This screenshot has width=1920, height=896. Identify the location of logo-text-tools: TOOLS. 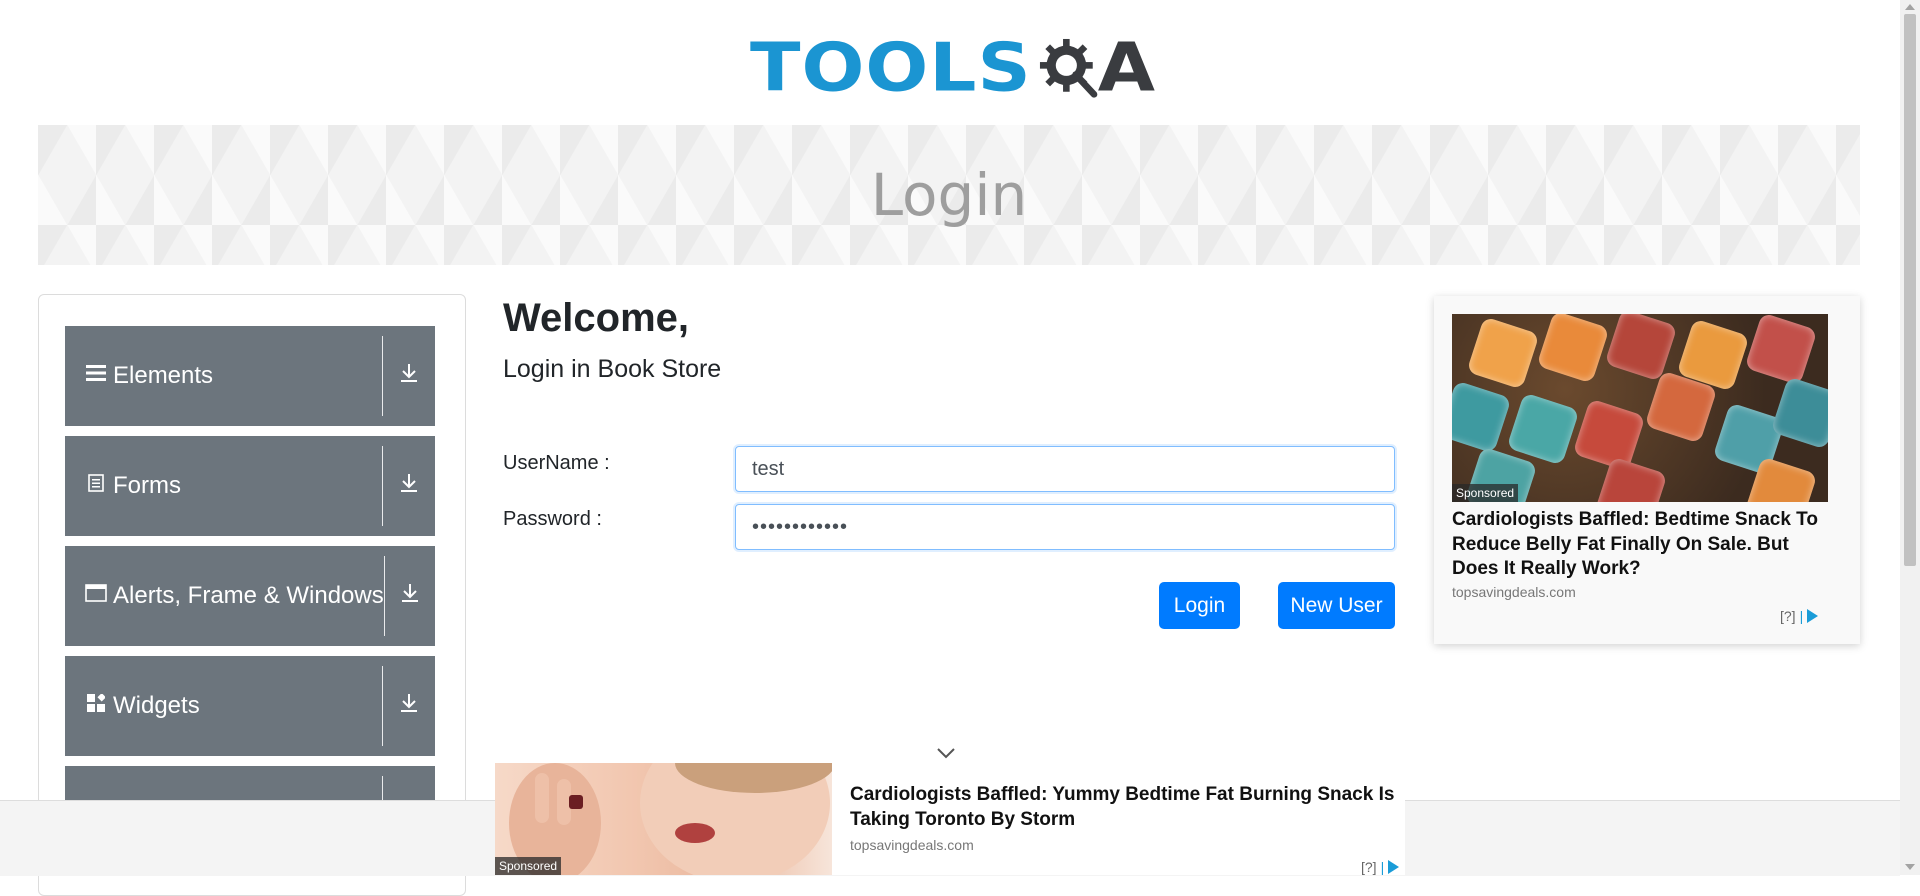
(891, 68).